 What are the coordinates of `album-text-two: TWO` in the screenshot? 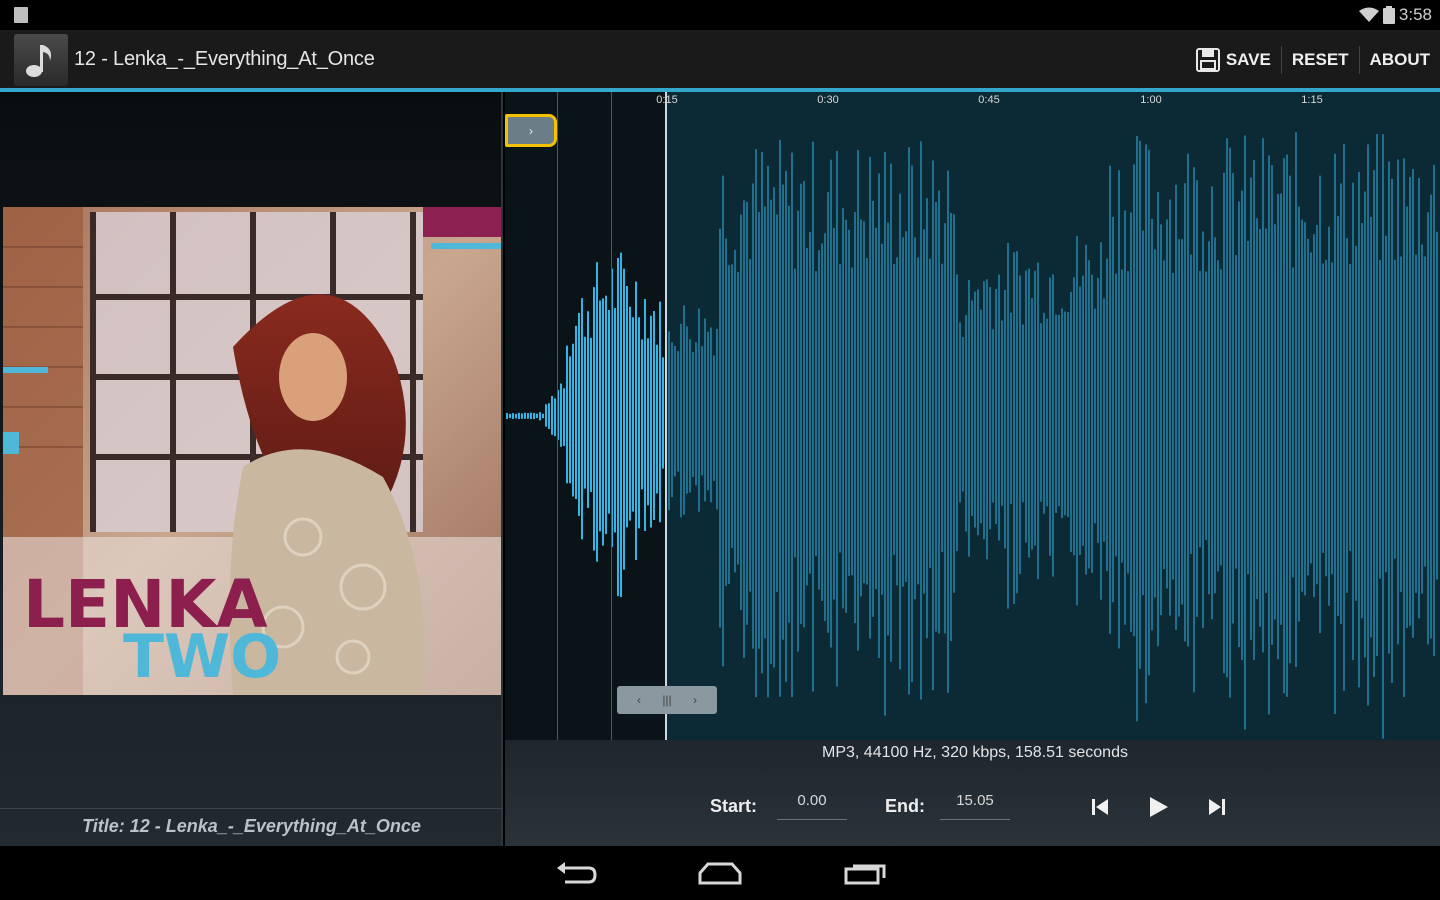 It's located at (202, 657).